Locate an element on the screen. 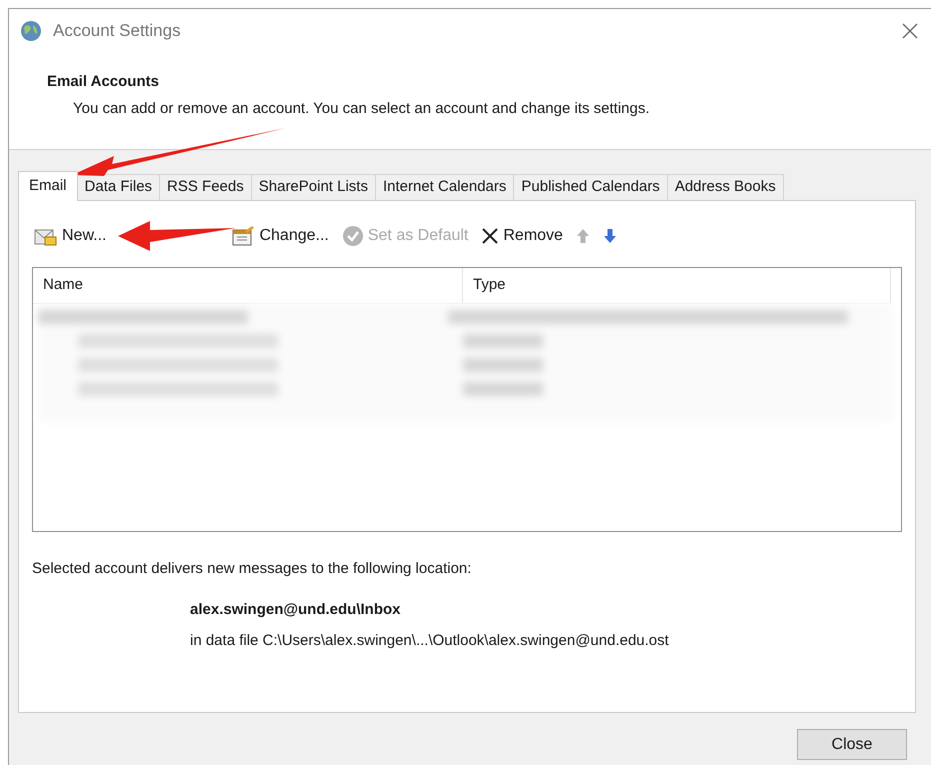  remove-toolbar-button: Remove is located at coordinates (522, 236).